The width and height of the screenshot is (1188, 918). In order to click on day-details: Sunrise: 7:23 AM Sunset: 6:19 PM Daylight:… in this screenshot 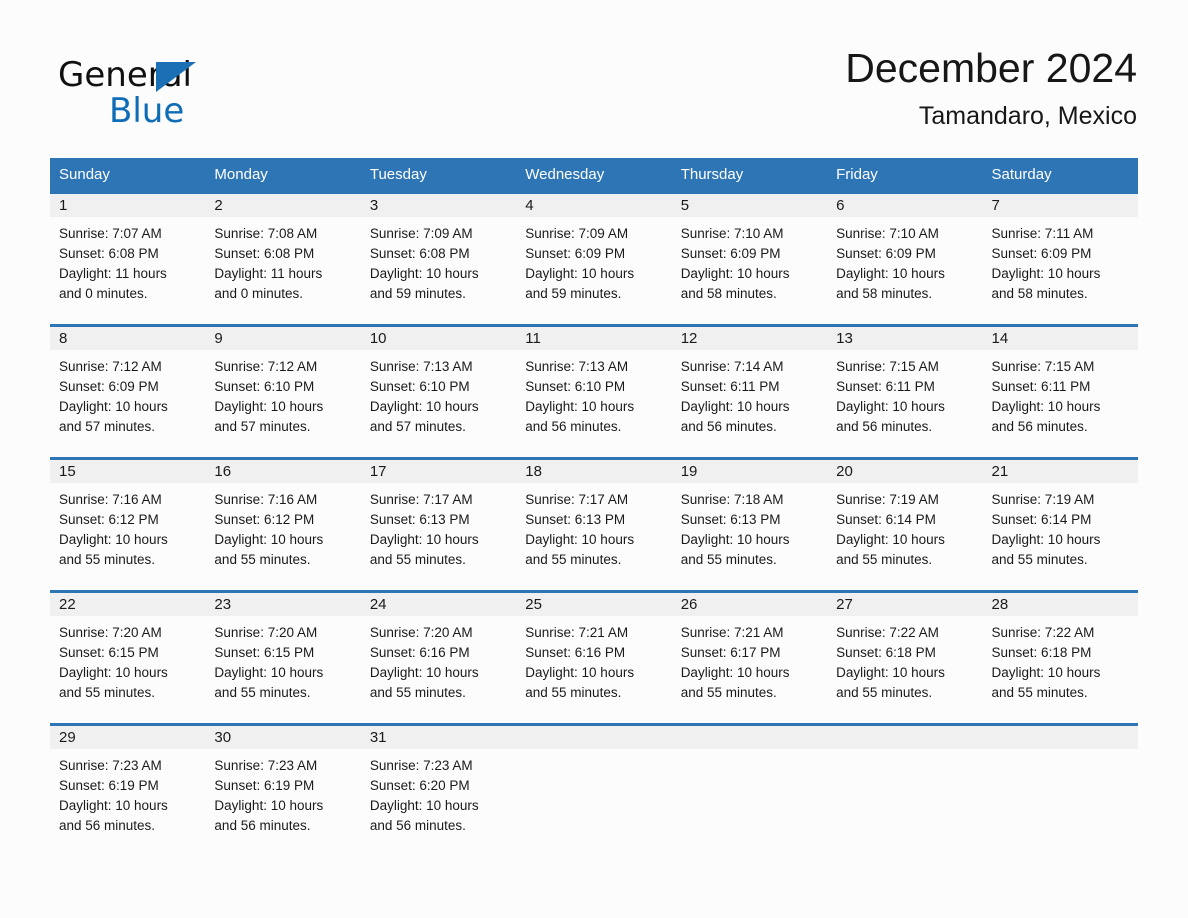, I will do `click(282, 792)`.